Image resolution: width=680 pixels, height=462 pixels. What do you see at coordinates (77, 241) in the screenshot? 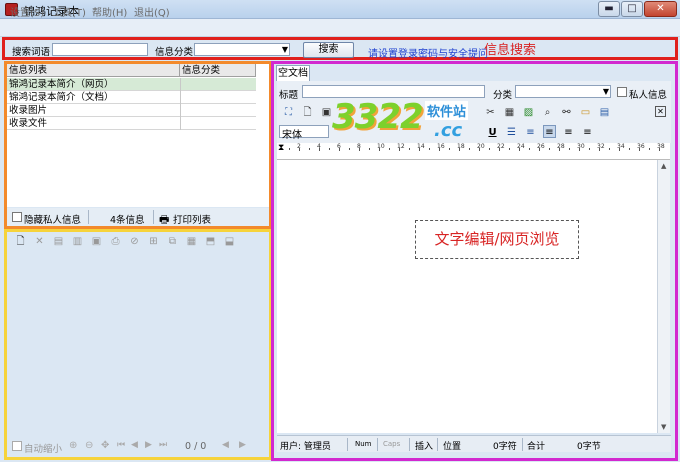
I see `save-as-icon: ▥` at bounding box center [77, 241].